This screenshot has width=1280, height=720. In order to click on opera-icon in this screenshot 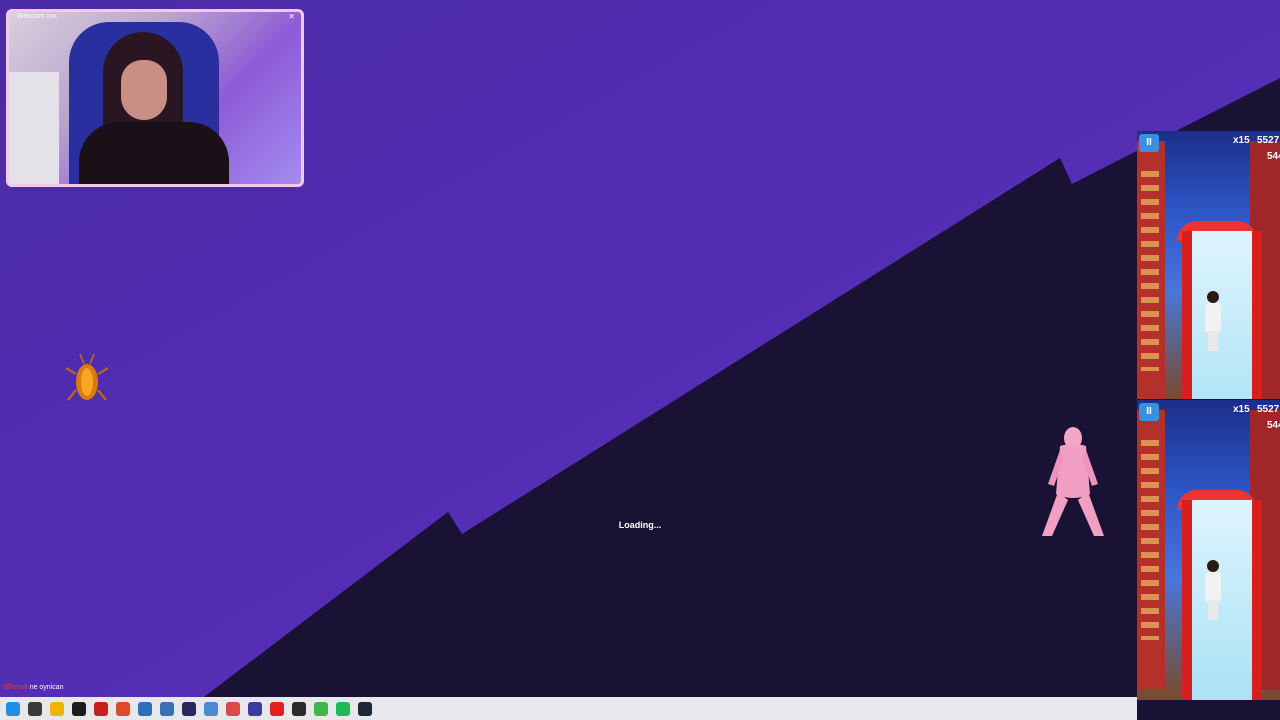, I will do `click(277, 708)`.